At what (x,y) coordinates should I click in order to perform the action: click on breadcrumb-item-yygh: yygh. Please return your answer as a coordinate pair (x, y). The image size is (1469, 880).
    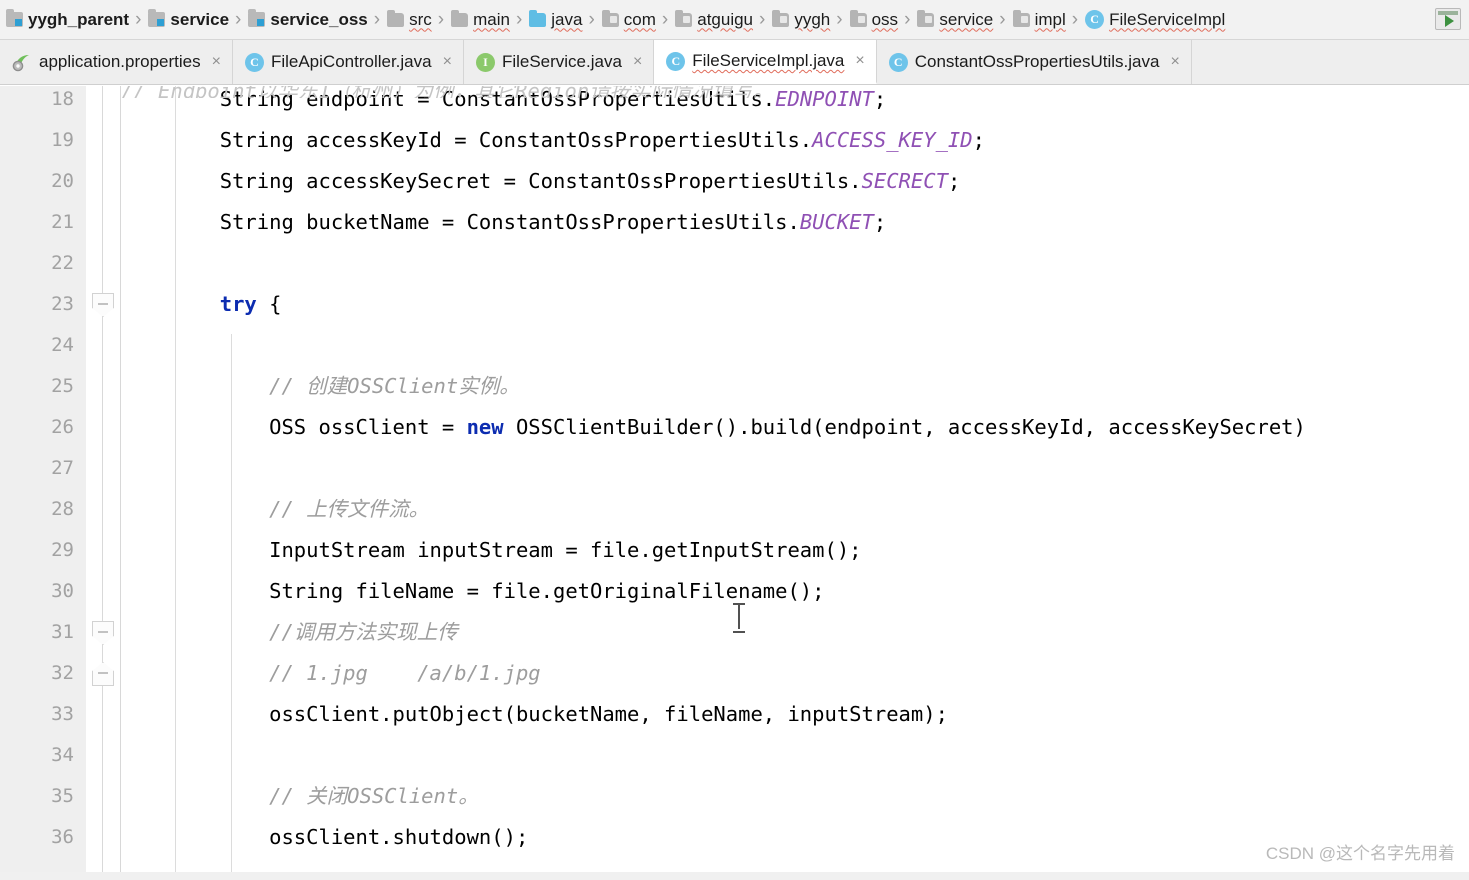
    Looking at the image, I should click on (801, 20).